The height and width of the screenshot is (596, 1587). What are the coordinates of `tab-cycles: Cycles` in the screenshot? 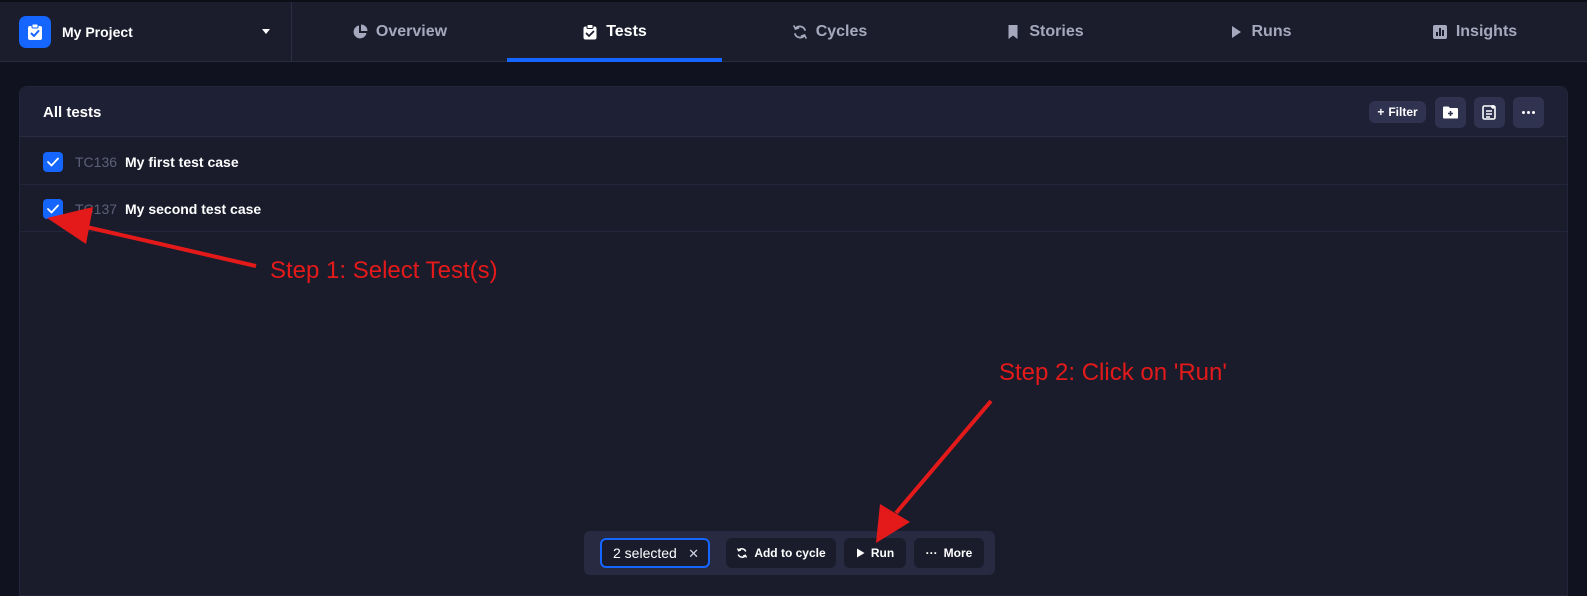 It's located at (829, 32).